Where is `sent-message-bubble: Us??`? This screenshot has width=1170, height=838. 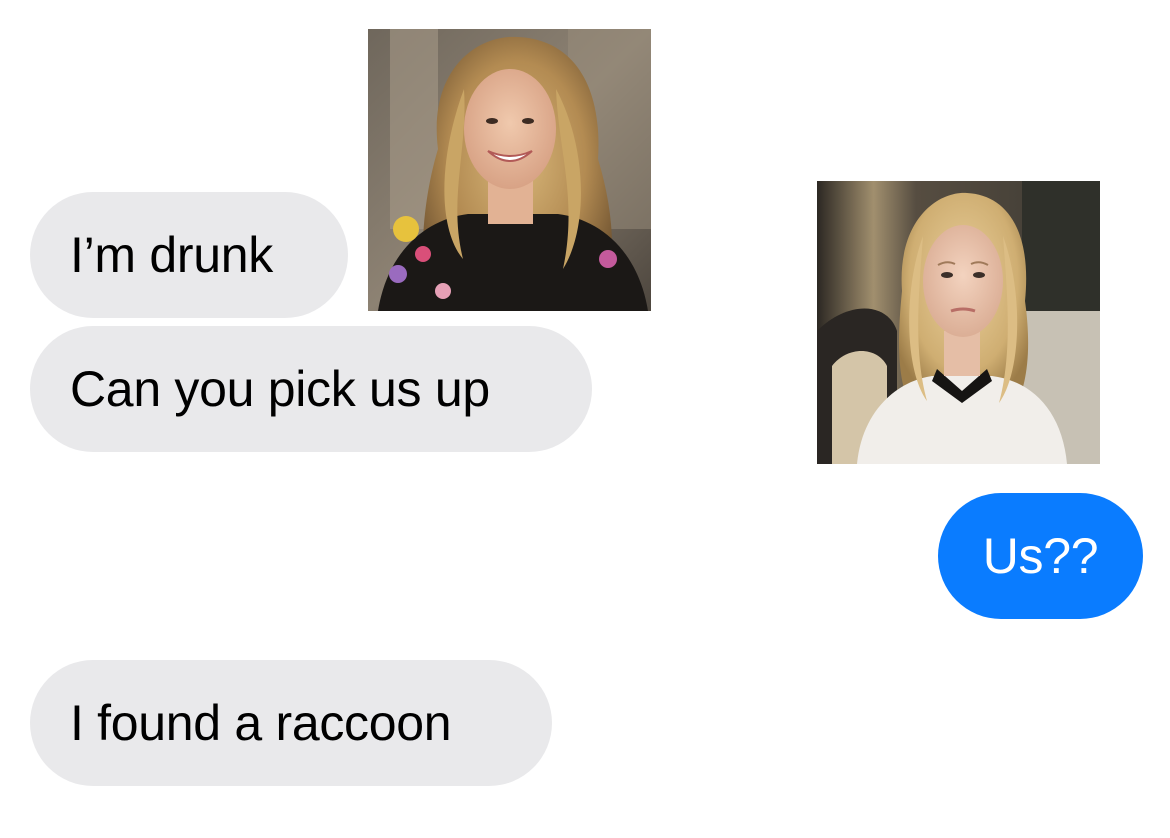 sent-message-bubble: Us?? is located at coordinates (1040, 556).